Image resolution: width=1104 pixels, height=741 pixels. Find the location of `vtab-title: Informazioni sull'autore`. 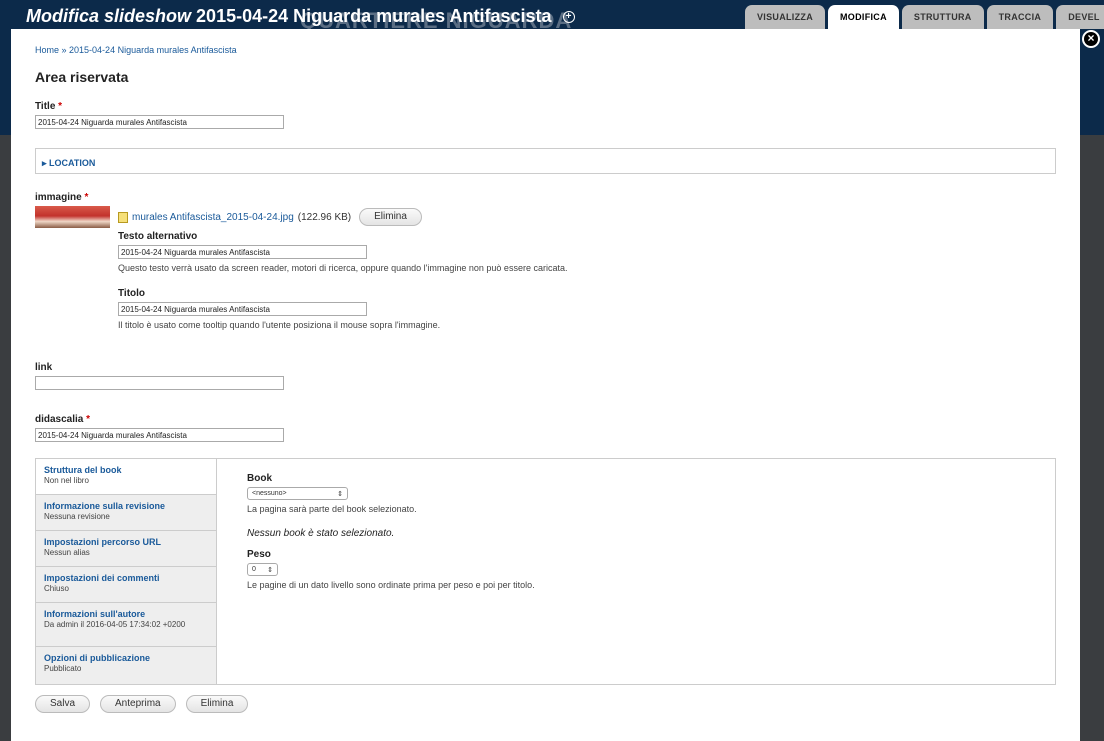

vtab-title: Informazioni sull'autore is located at coordinates (95, 614).